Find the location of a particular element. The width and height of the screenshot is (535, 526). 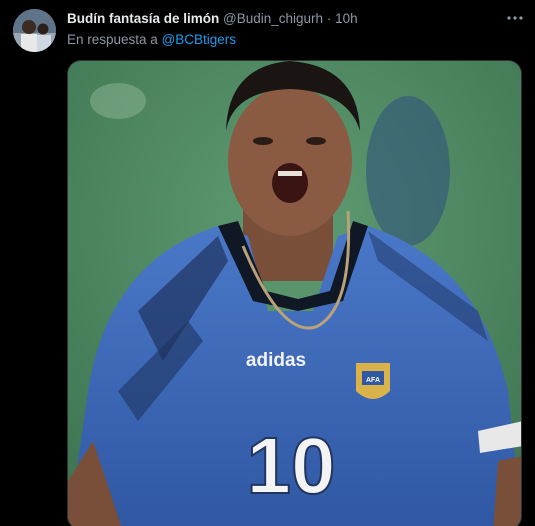

more-options-button is located at coordinates (515, 18).